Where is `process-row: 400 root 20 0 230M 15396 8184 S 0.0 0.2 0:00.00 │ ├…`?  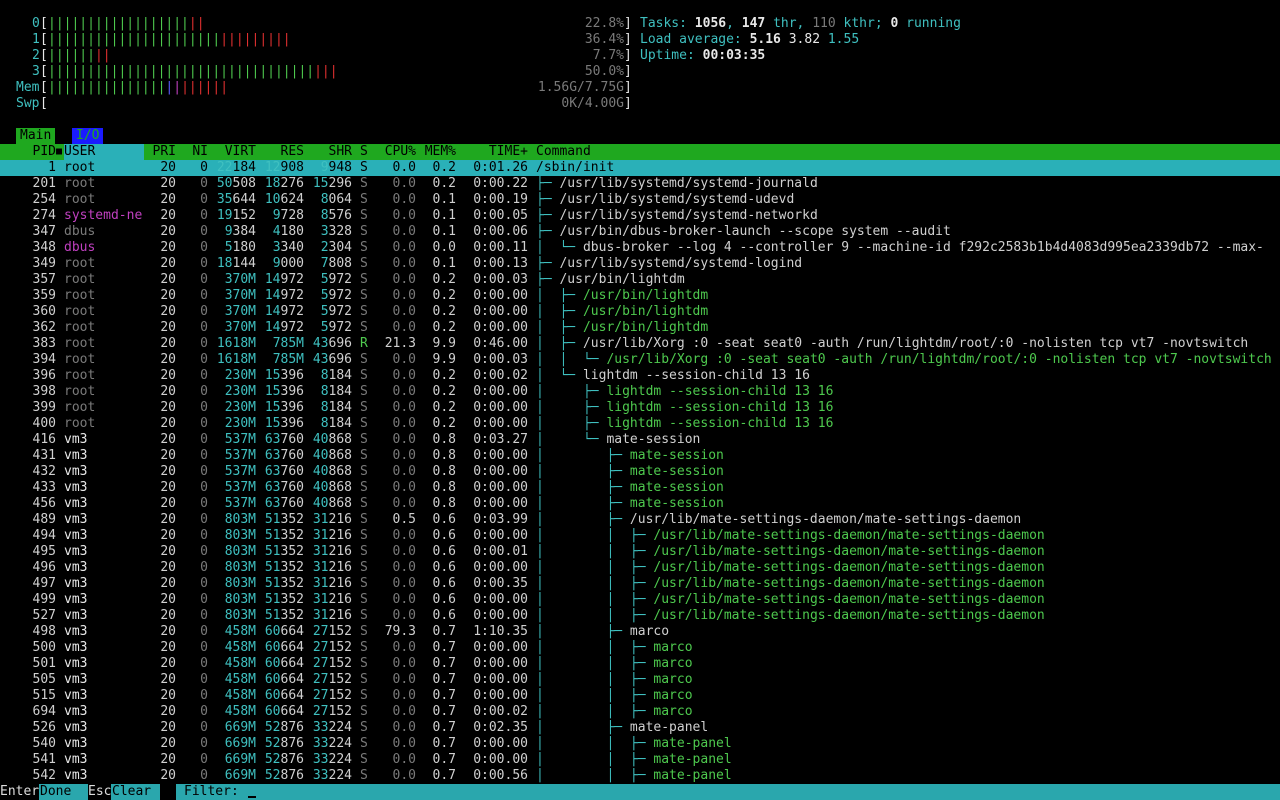
process-row: 400 root 20 0 230M 15396 8184 S 0.0 0.2 0:00.00 │ ├… is located at coordinates (640, 424).